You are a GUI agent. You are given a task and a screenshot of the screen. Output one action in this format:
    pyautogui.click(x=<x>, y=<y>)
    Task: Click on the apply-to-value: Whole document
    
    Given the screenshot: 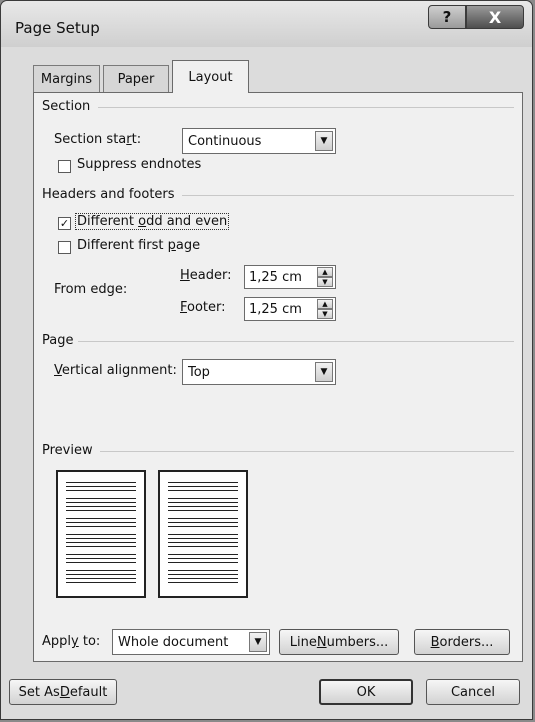 What is the action you would take?
    pyautogui.click(x=173, y=642)
    